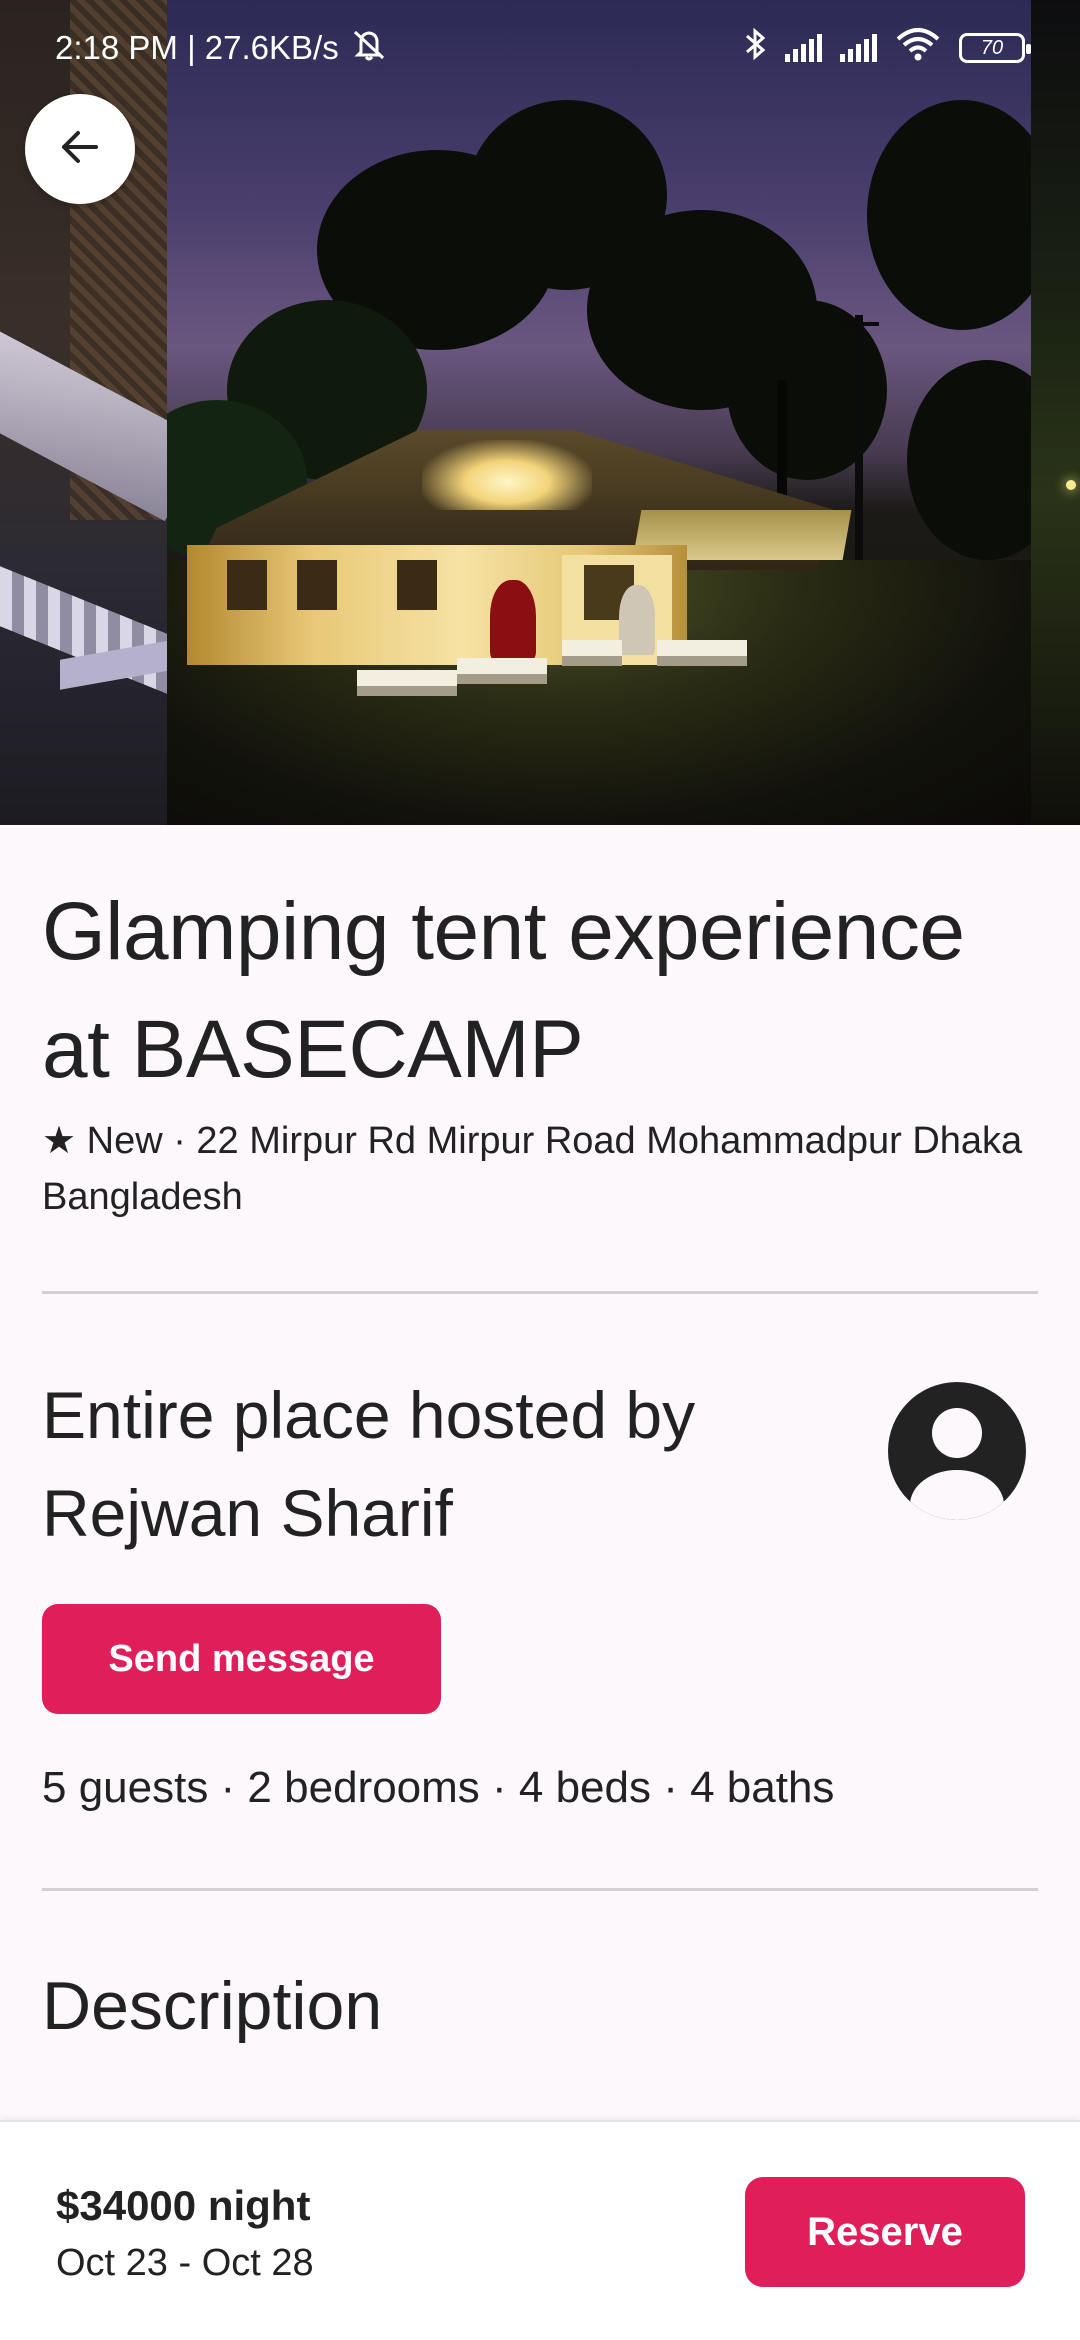  Describe the element at coordinates (197, 47) in the screenshot. I see `status-time-speed: 2:18 PM | 27.6KB/s` at that location.